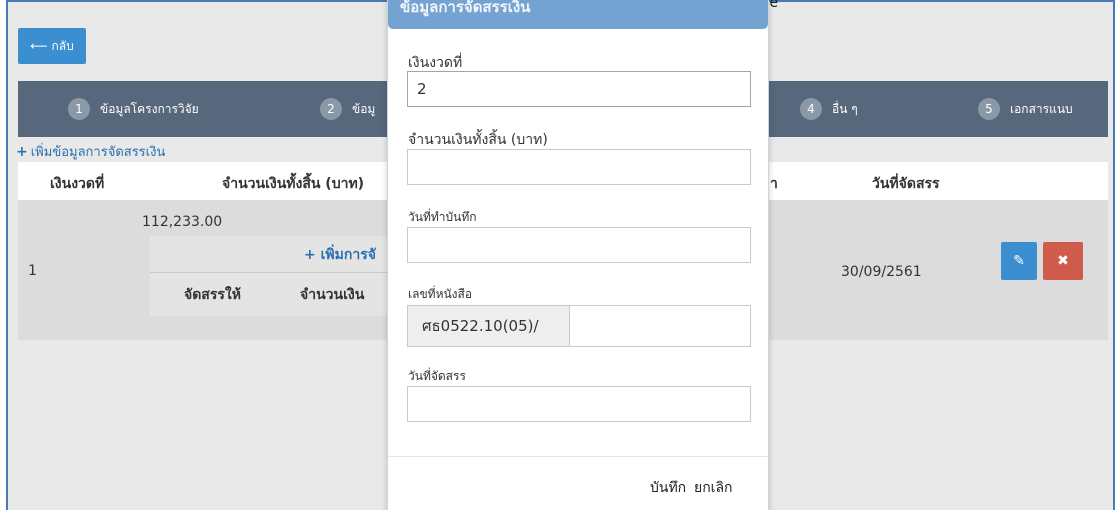 Image resolution: width=1115 pixels, height=510 pixels. I want to click on total-amount-input, so click(579, 167).